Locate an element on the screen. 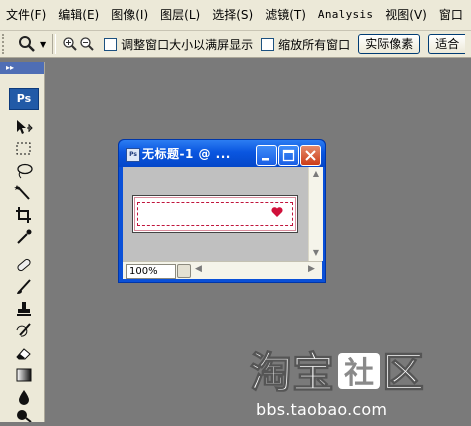 The height and width of the screenshot is (426, 471). zoom-level-field: 100% is located at coordinates (151, 271).